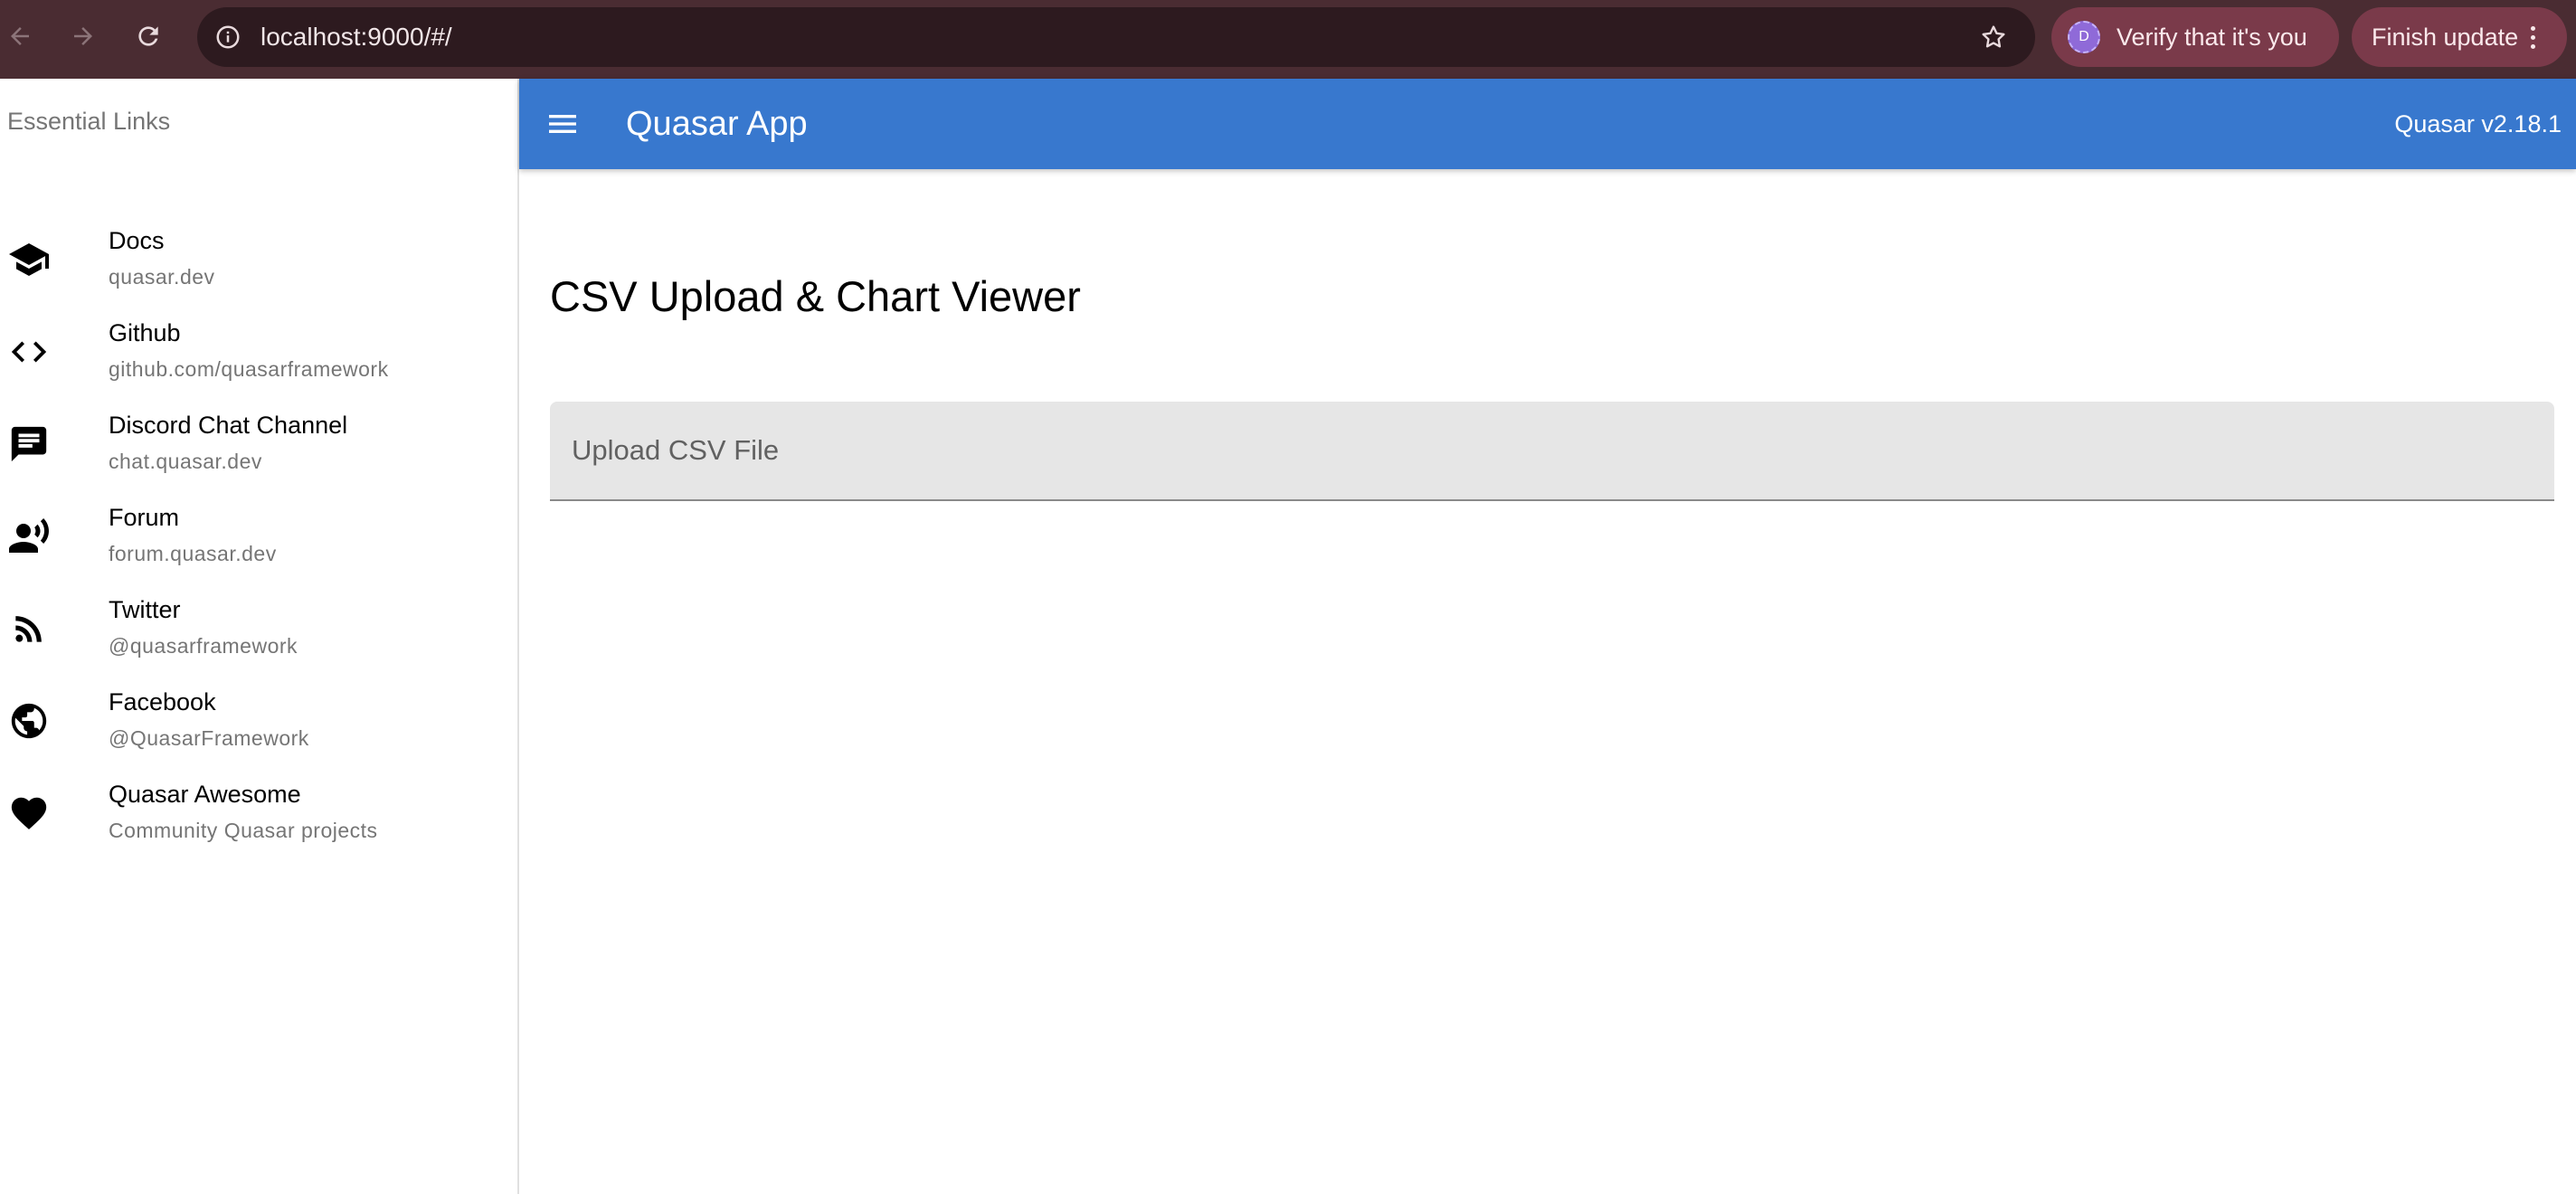 The width and height of the screenshot is (2576, 1194). I want to click on menu-icon, so click(562, 124).